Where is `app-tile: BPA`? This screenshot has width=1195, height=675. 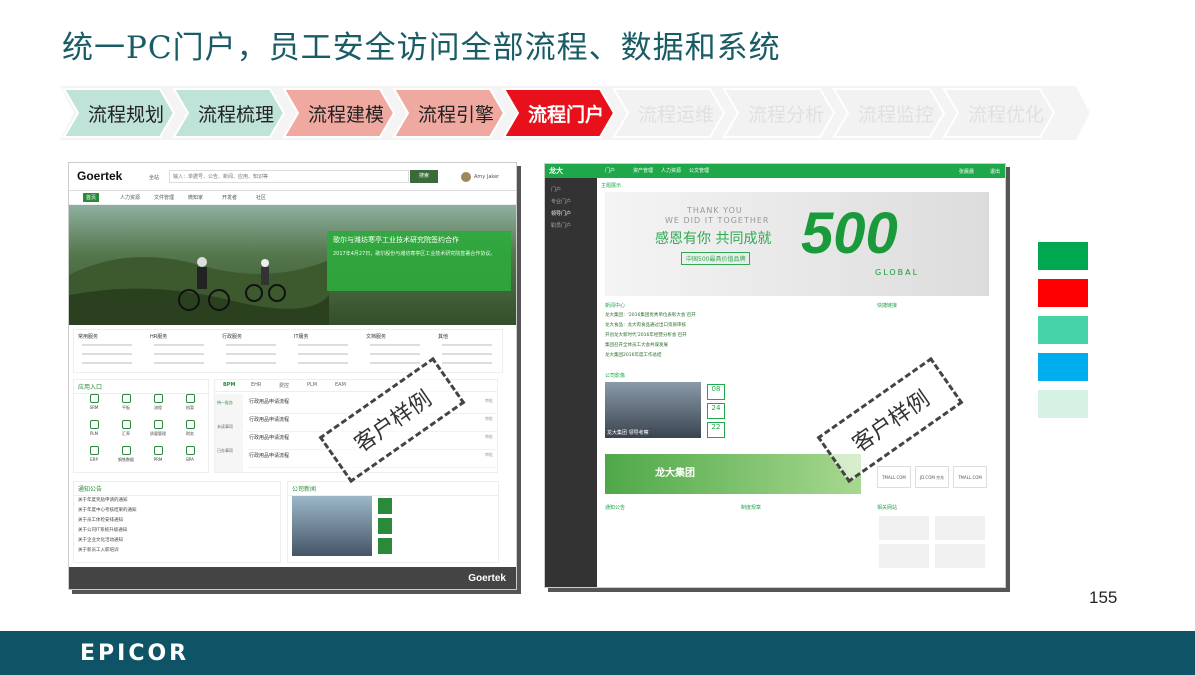
app-tile: BPA is located at coordinates (190, 454).